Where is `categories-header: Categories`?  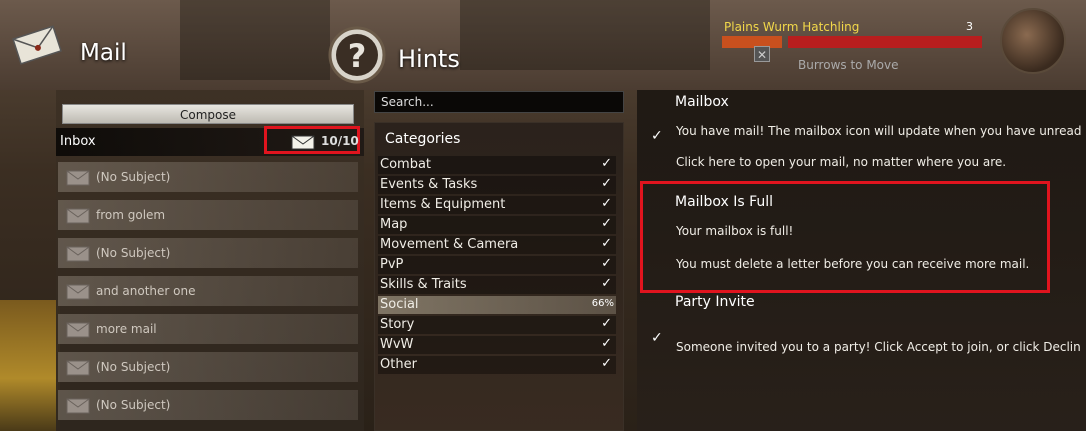
categories-header: Categories is located at coordinates (423, 139).